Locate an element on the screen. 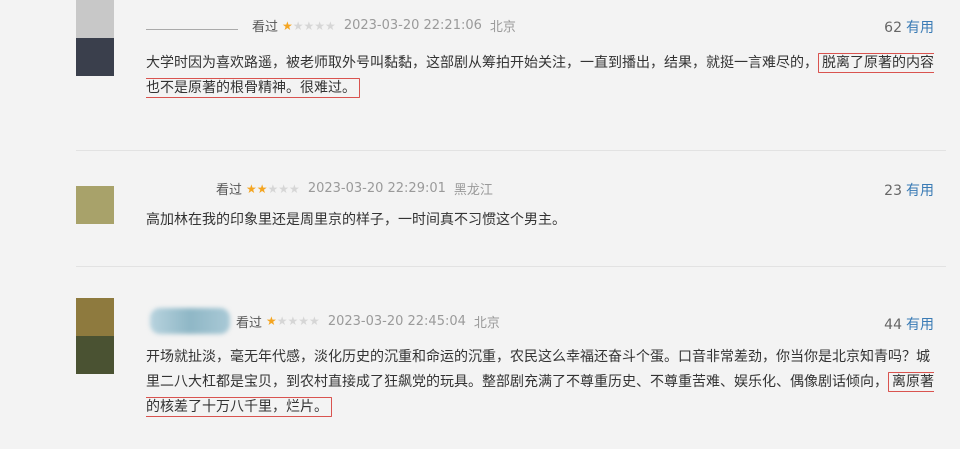  review-text-main: 高加林在我的印象里还是周里京的样子，一时间真不习惯这个男主。 is located at coordinates (356, 220).